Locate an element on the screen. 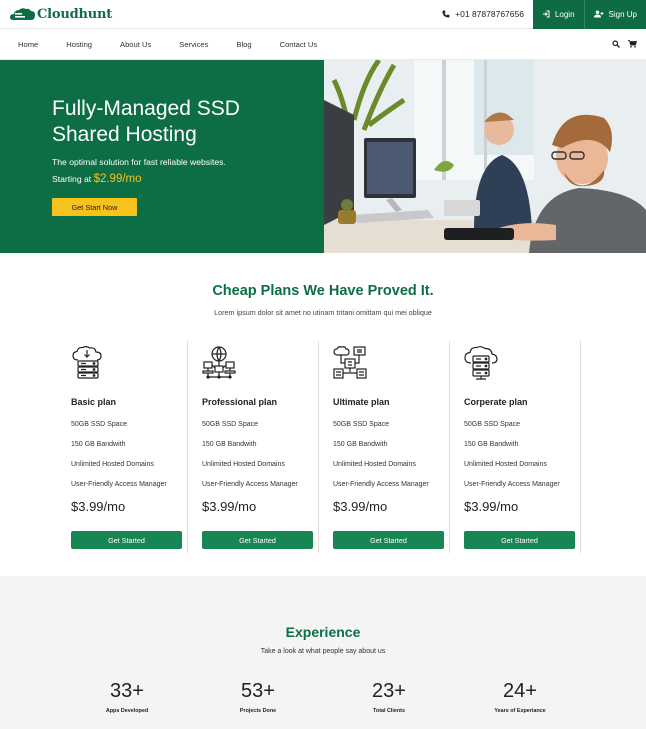  login-label: Login is located at coordinates (564, 14).